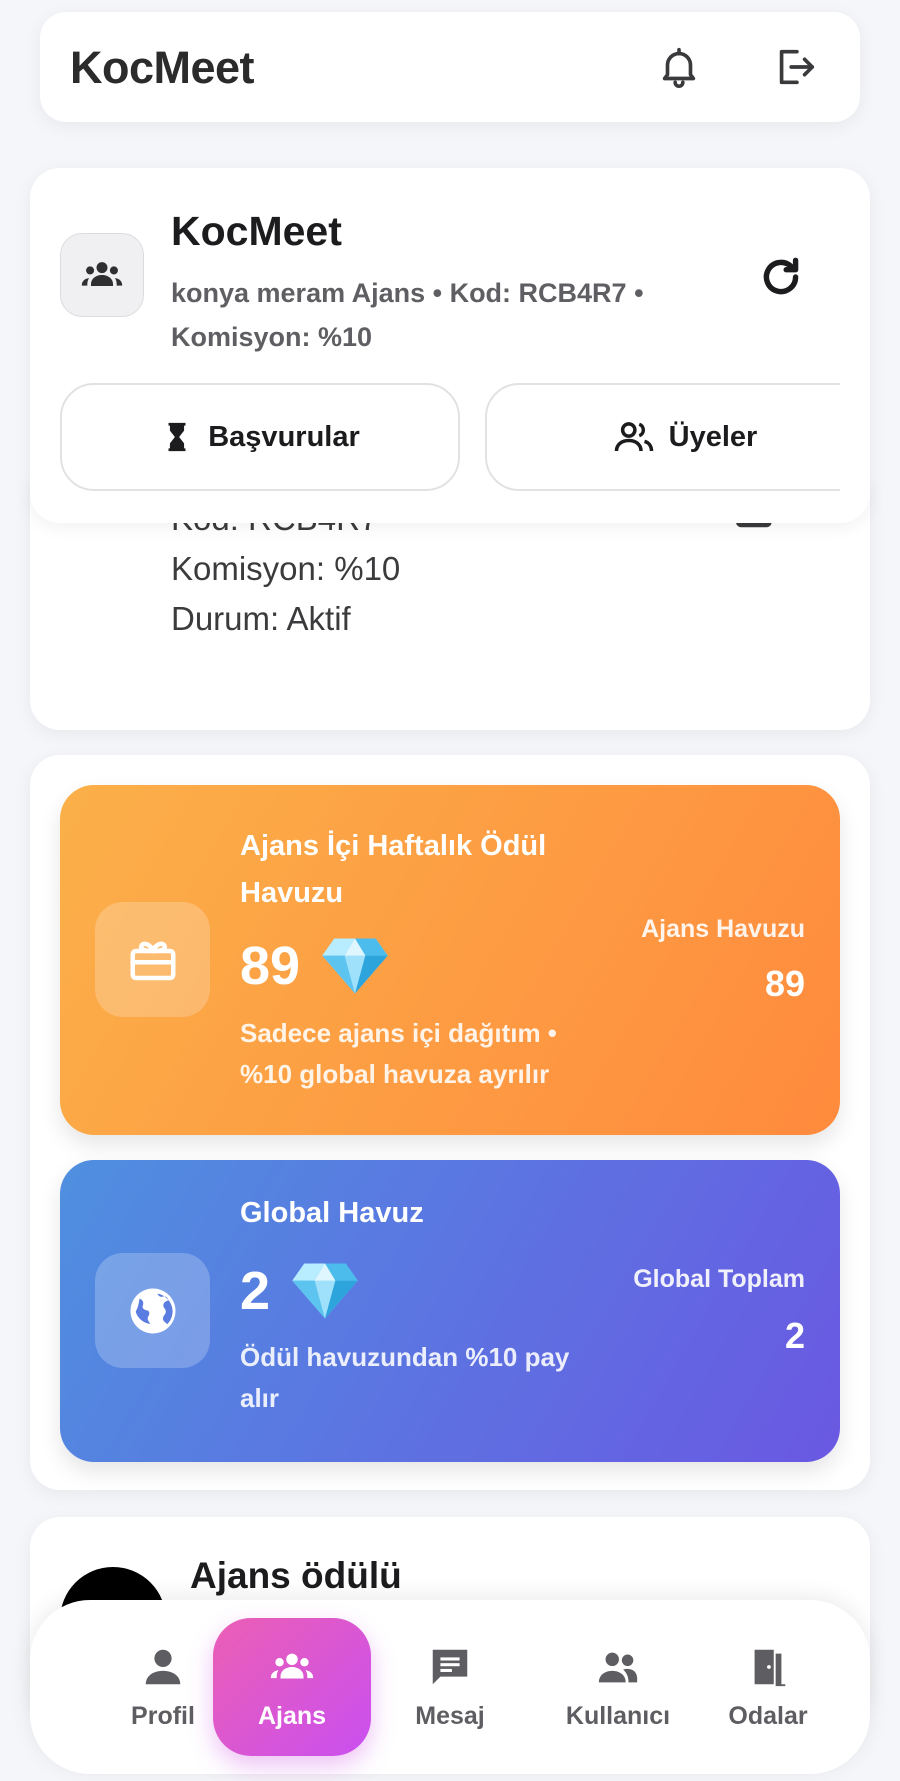 The width and height of the screenshot is (900, 1781). Describe the element at coordinates (618, 1716) in the screenshot. I see `nav-label-kullanici: Kullanıcı` at that location.